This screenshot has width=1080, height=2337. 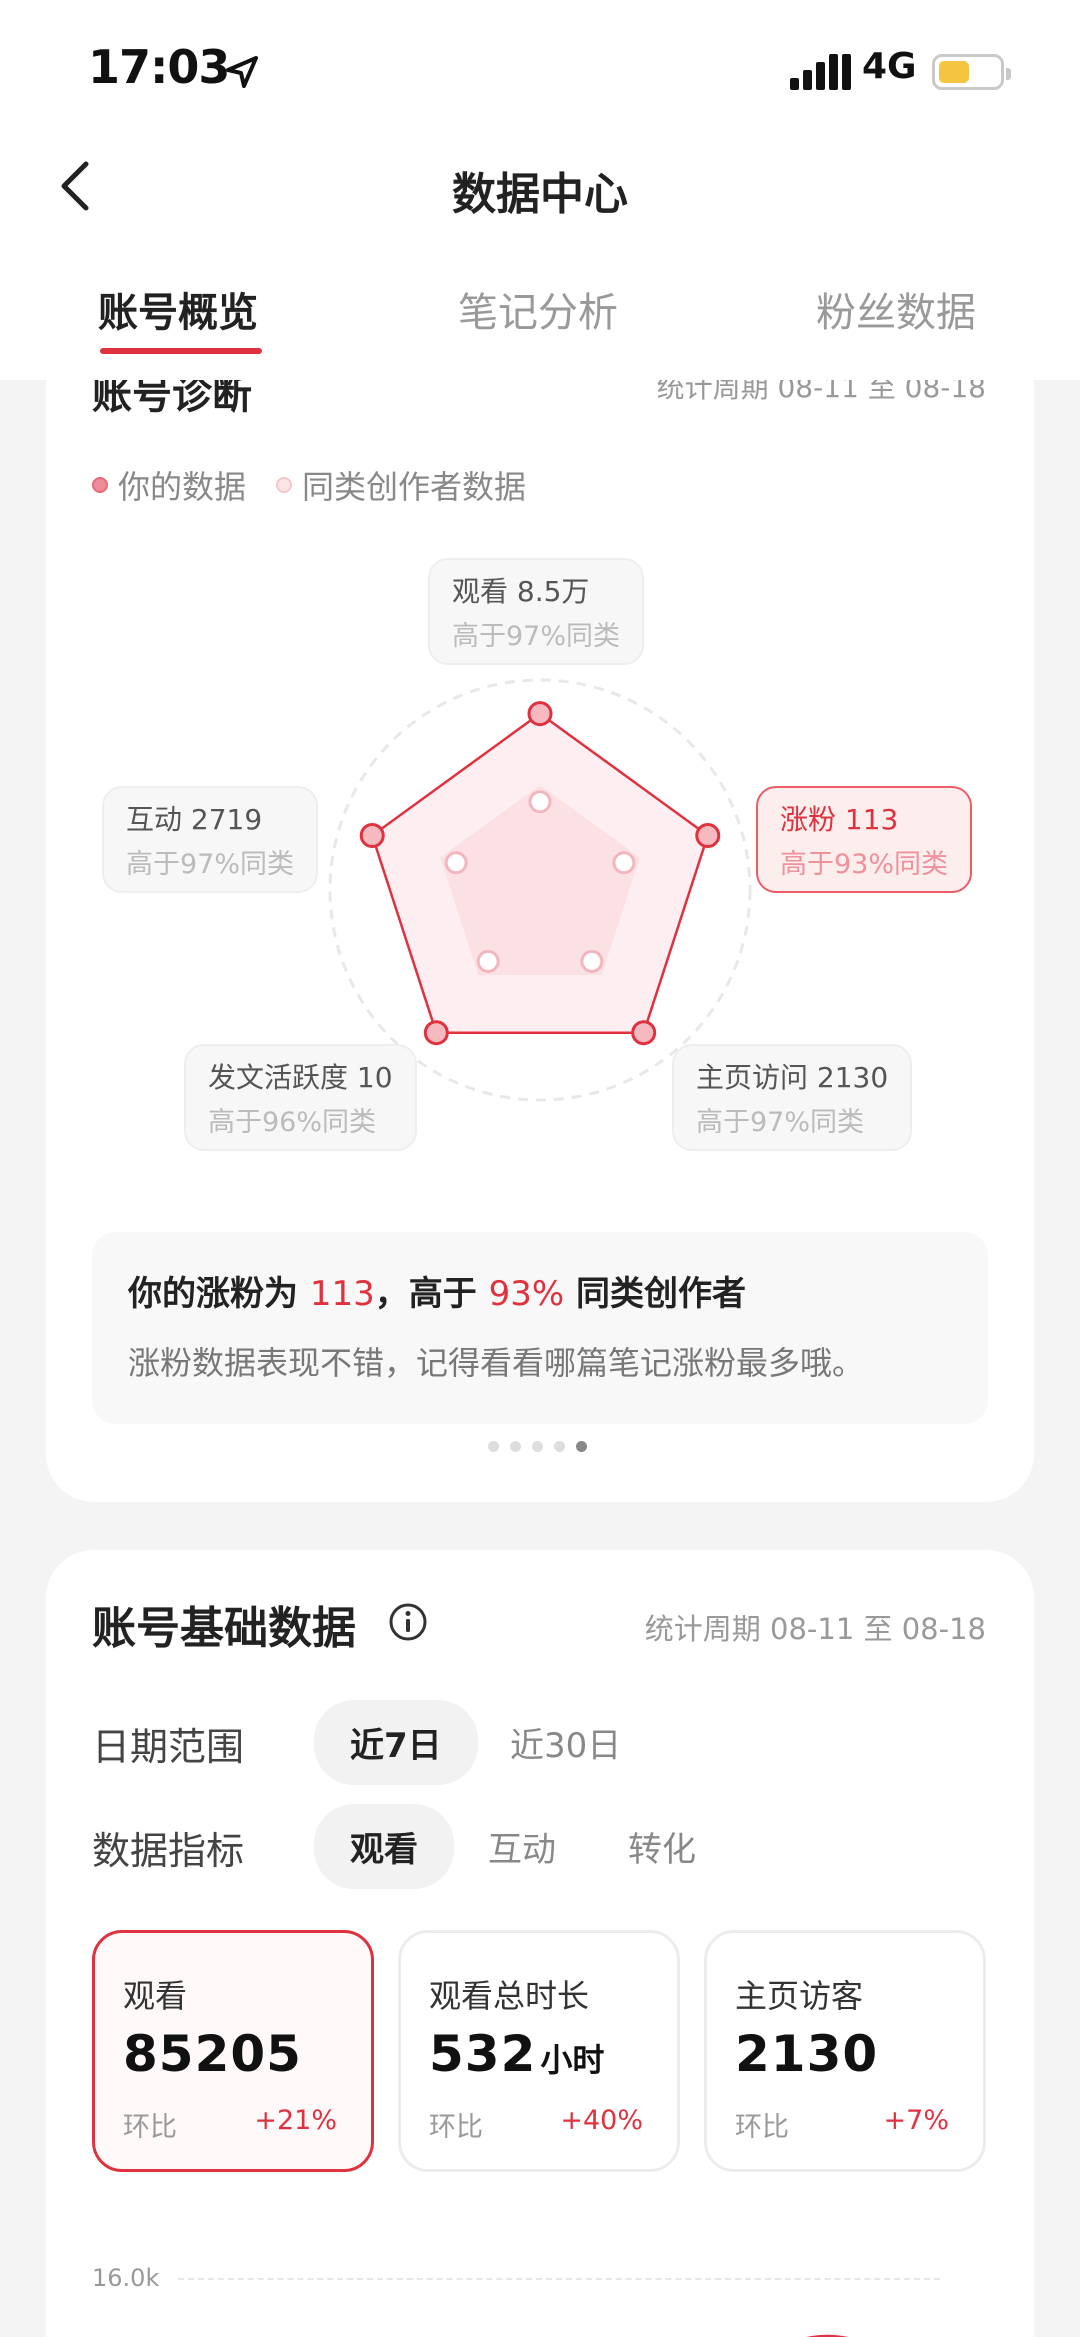 What do you see at coordinates (159, 67) in the screenshot?
I see `status-time: 17:03` at bounding box center [159, 67].